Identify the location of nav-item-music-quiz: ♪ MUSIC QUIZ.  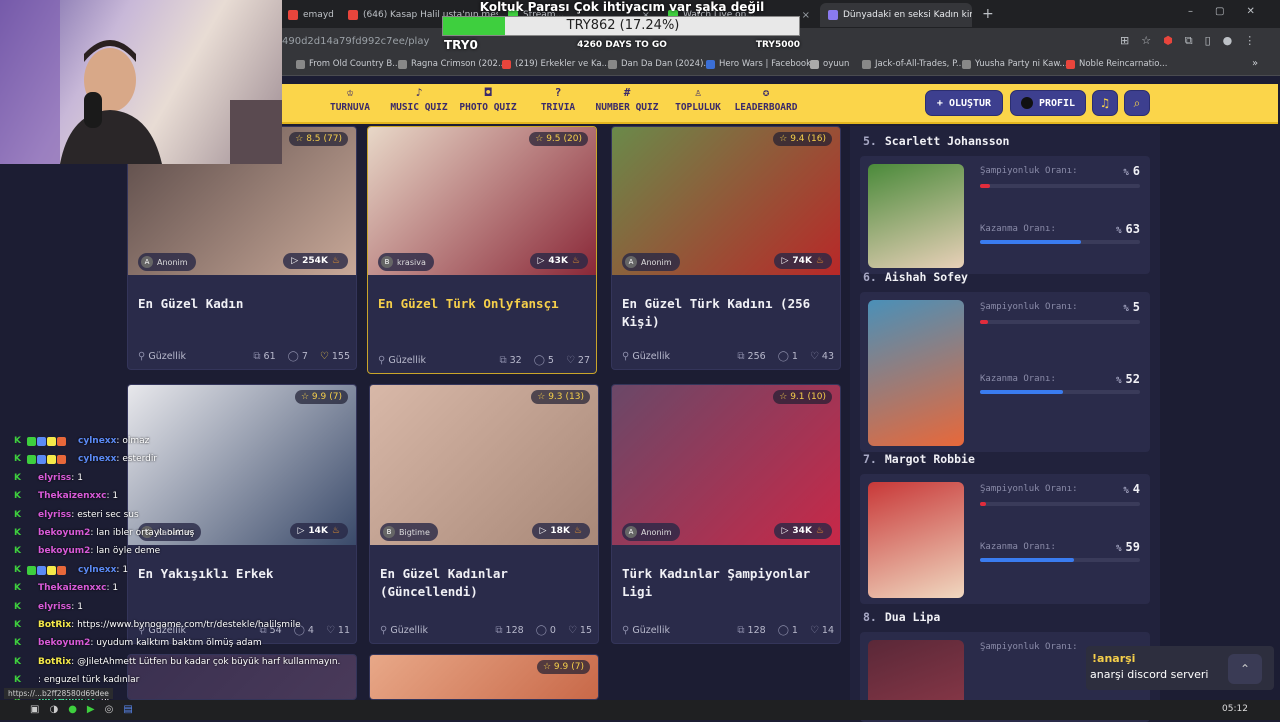
(419, 100).